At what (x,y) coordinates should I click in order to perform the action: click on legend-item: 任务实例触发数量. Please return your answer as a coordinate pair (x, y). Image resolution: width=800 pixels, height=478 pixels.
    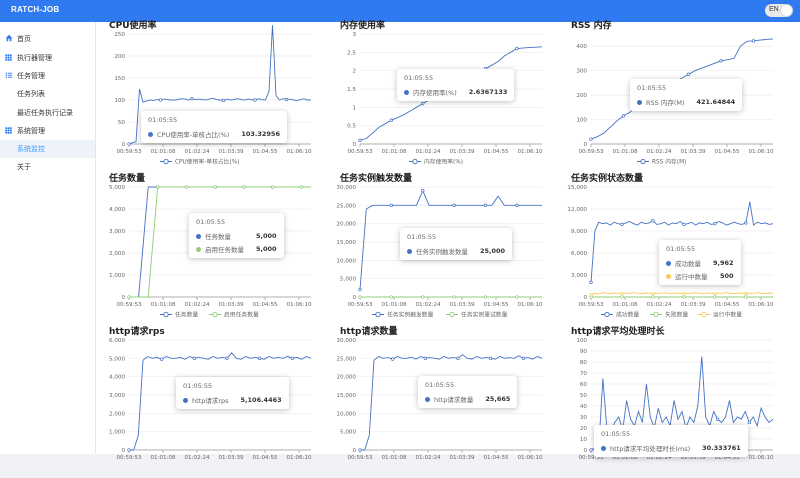
    Looking at the image, I should click on (403, 315).